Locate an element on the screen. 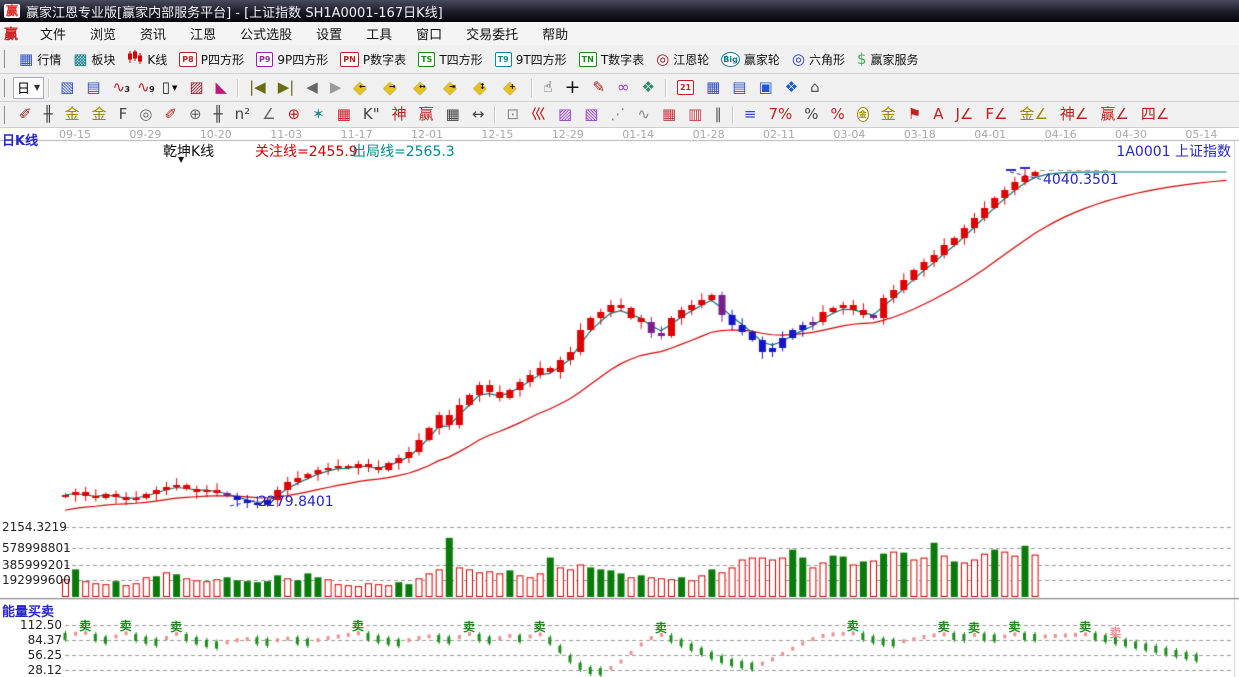 This screenshot has width=1239, height=677. shen-angle-tool: 神∠ is located at coordinates (1074, 115).